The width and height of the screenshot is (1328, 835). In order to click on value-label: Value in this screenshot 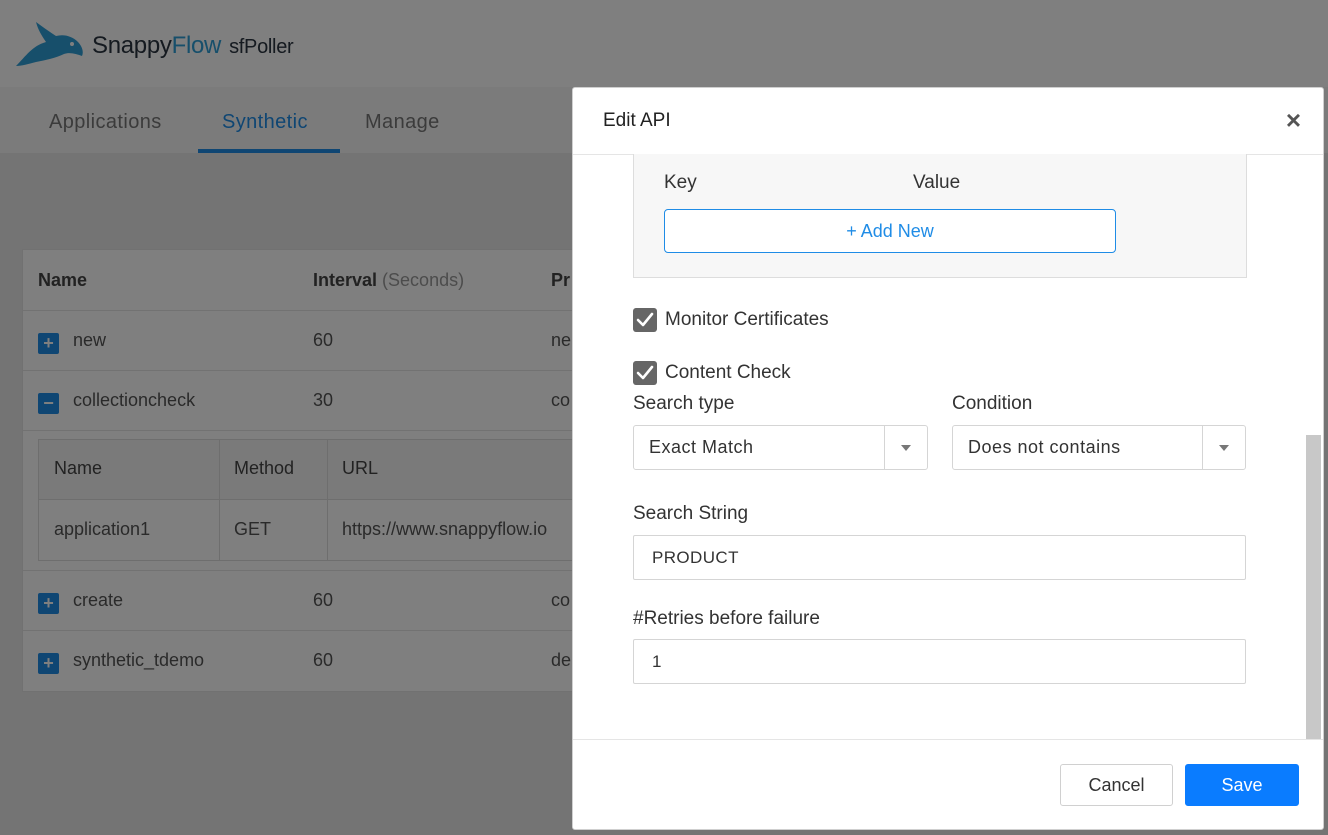, I will do `click(937, 182)`.